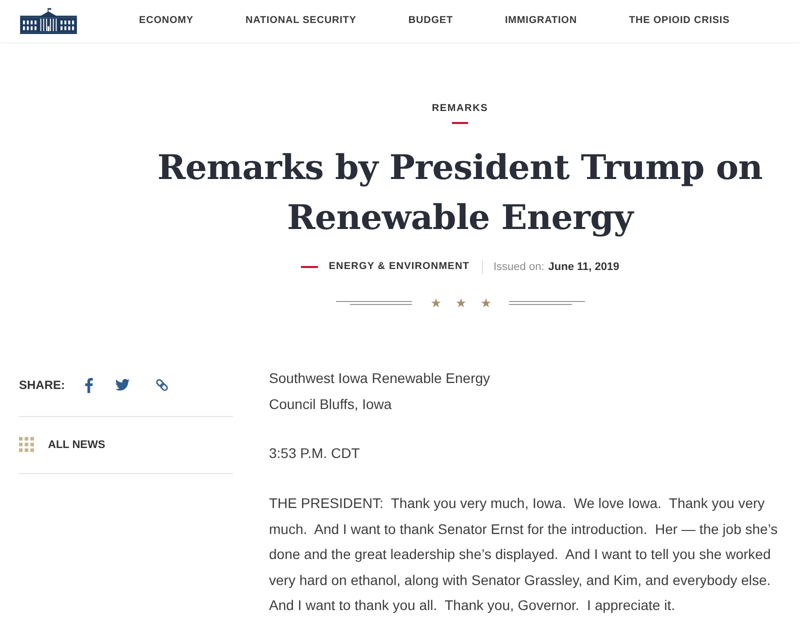  I want to click on location-line: Southwest Iowa Renewable Energy, so click(380, 378).